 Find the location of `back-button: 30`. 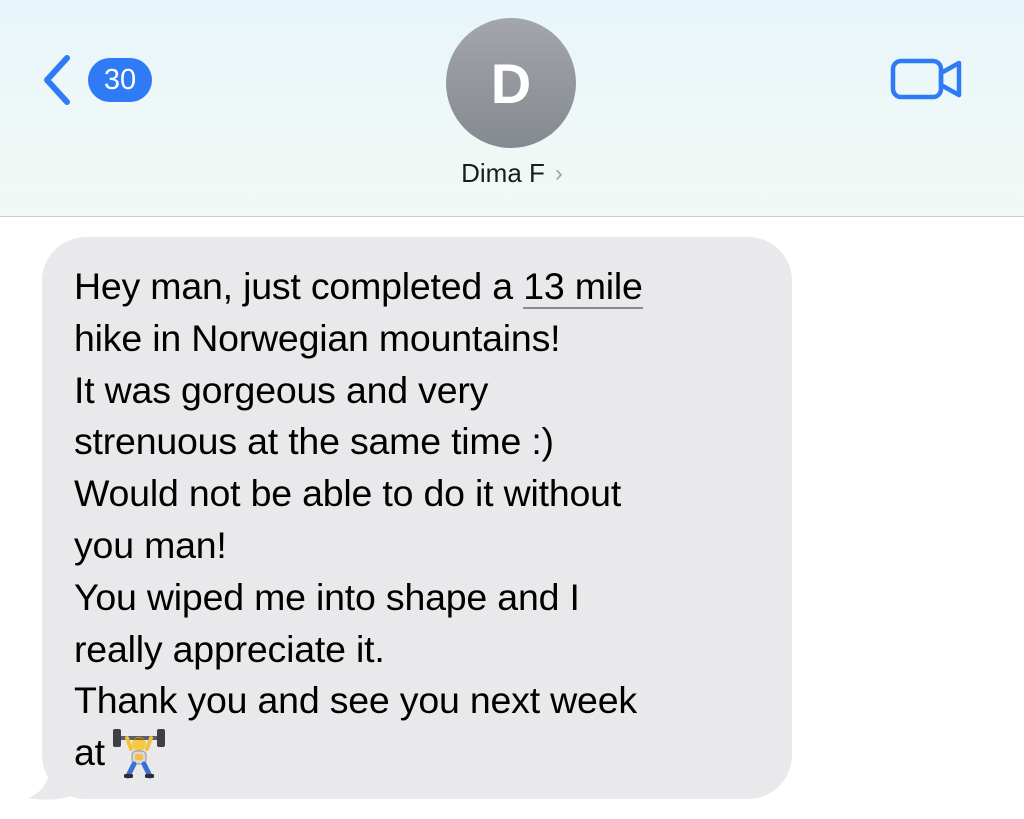

back-button: 30 is located at coordinates (98, 80).